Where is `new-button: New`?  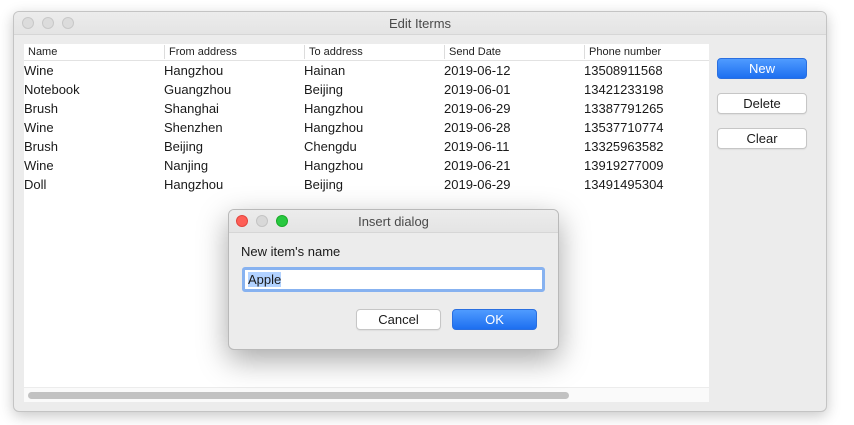 new-button: New is located at coordinates (762, 68).